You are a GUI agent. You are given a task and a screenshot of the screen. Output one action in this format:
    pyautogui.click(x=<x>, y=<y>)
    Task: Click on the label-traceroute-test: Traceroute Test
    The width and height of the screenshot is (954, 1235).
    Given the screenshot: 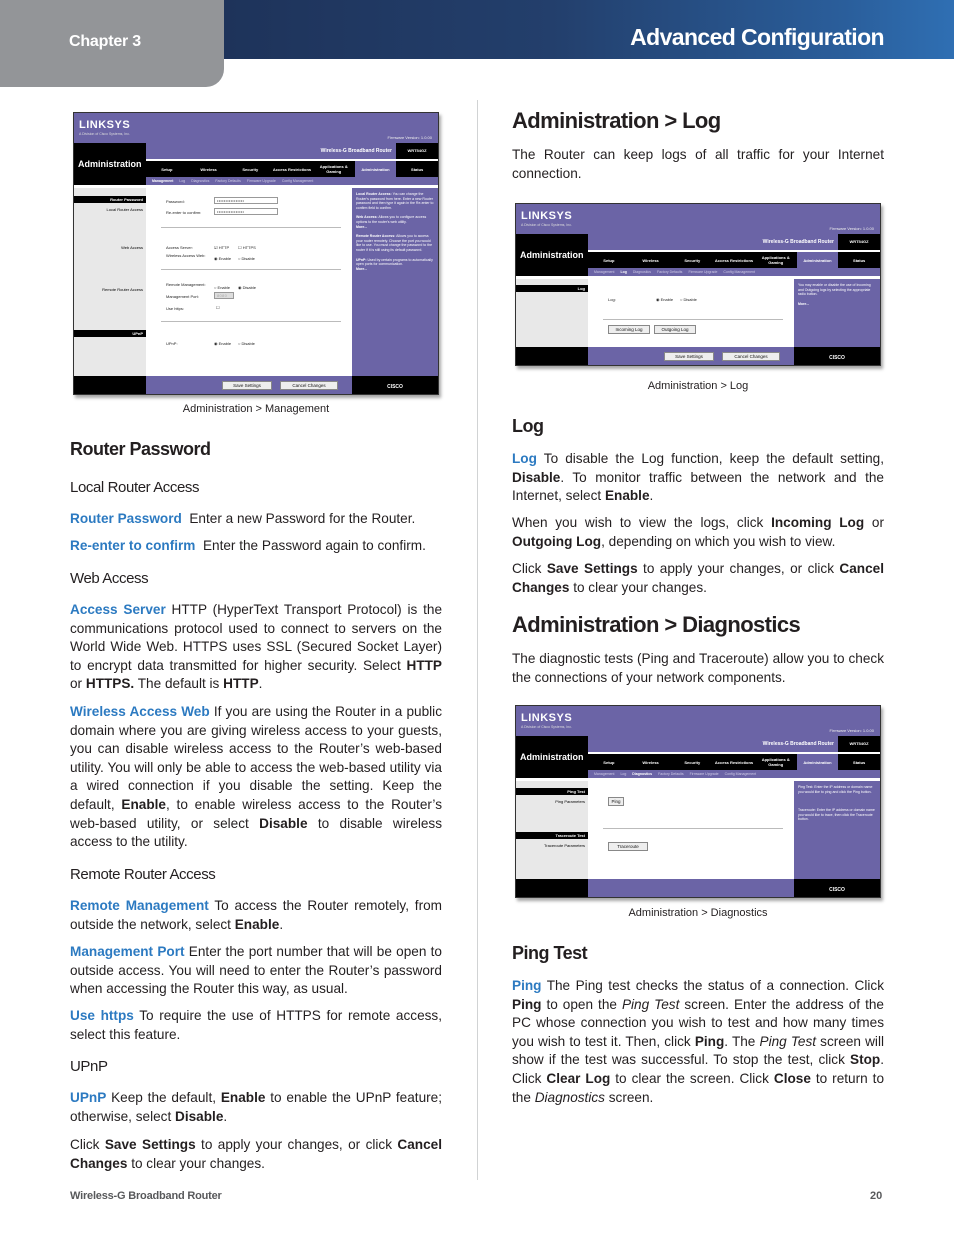 What is the action you would take?
    pyautogui.click(x=552, y=835)
    